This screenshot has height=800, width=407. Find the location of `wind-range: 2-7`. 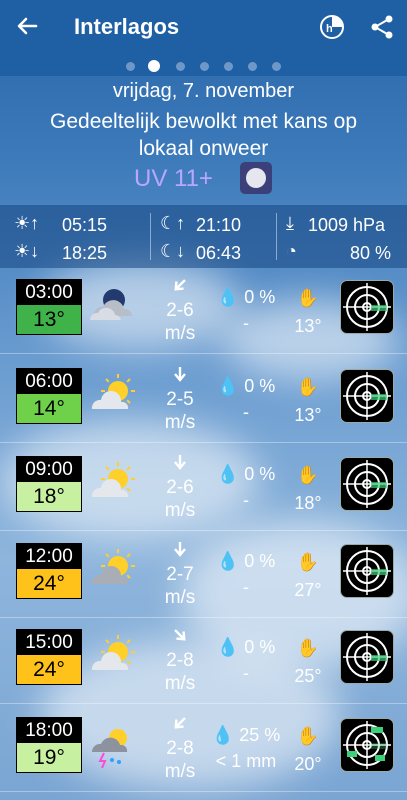

wind-range: 2-7 is located at coordinates (180, 574).